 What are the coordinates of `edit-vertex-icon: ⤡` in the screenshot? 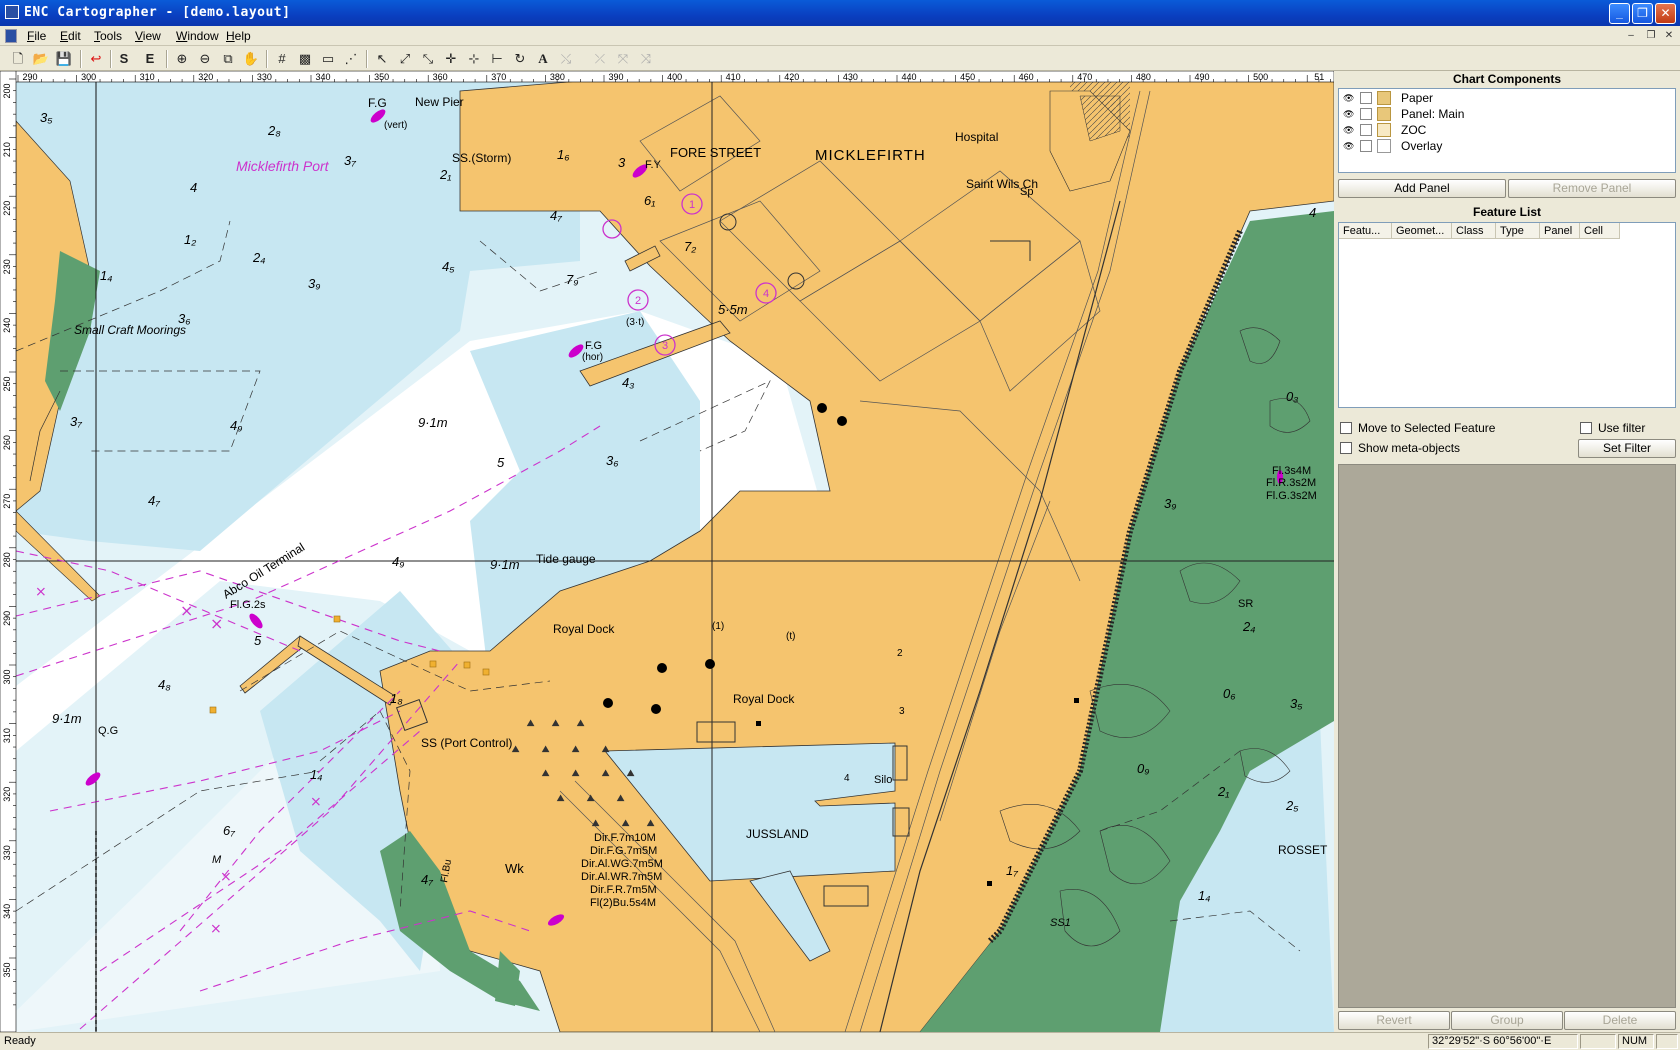 It's located at (428, 59).